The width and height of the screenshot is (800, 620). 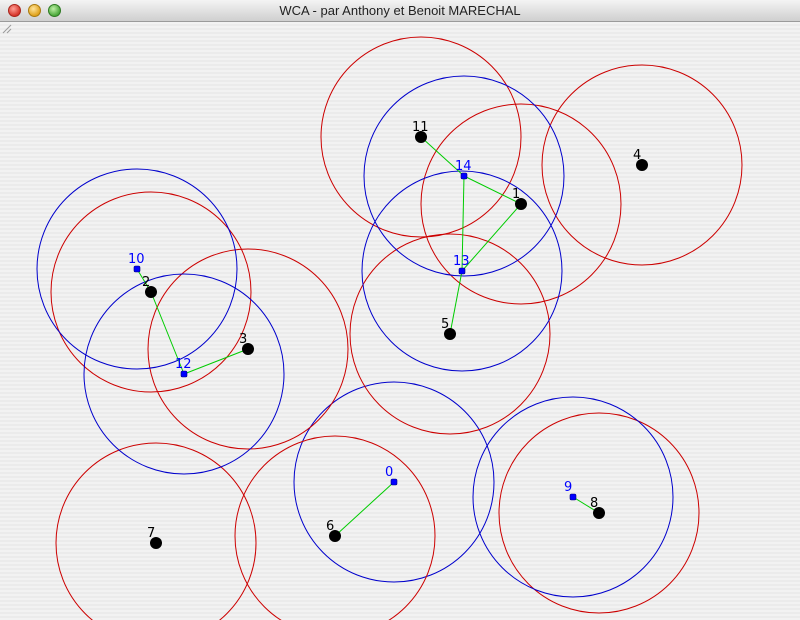 I want to click on node-label-2: 2, so click(x=146, y=282).